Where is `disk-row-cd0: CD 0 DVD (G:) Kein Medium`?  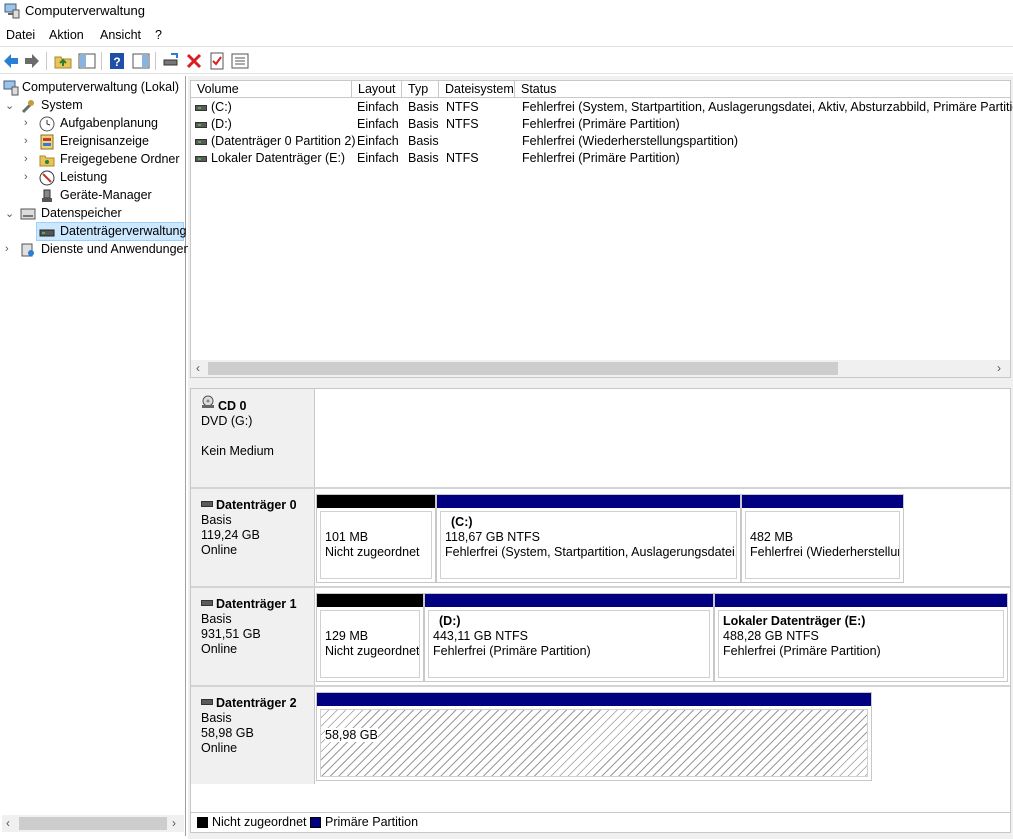 disk-row-cd0: CD 0 DVD (G:) Kein Medium is located at coordinates (600, 438).